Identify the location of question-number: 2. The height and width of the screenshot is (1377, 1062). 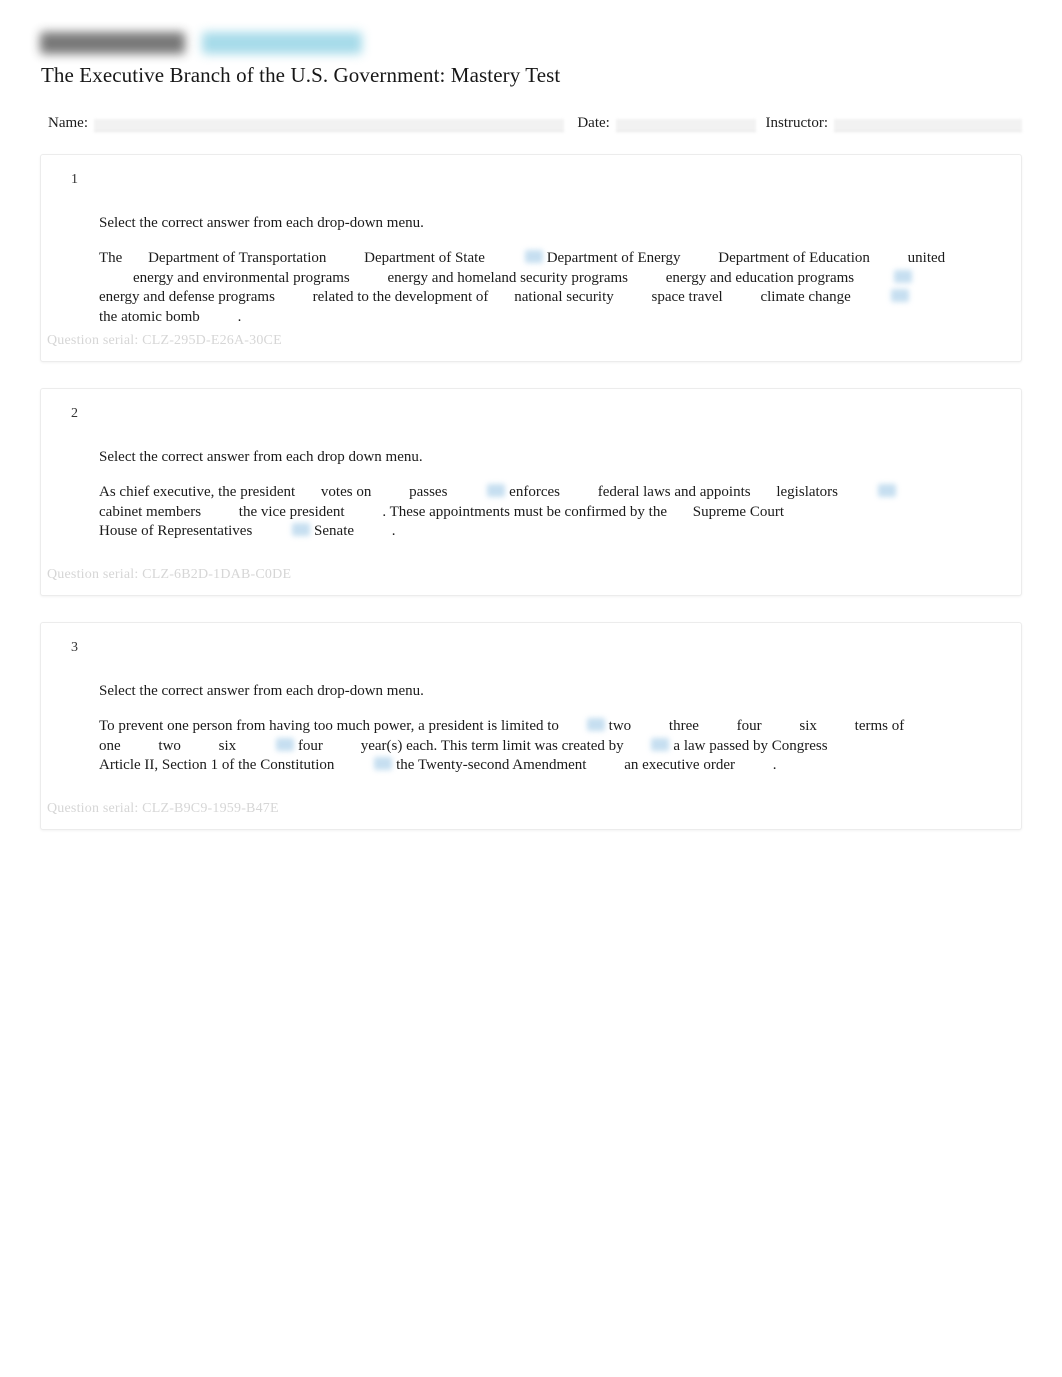
(74, 413).